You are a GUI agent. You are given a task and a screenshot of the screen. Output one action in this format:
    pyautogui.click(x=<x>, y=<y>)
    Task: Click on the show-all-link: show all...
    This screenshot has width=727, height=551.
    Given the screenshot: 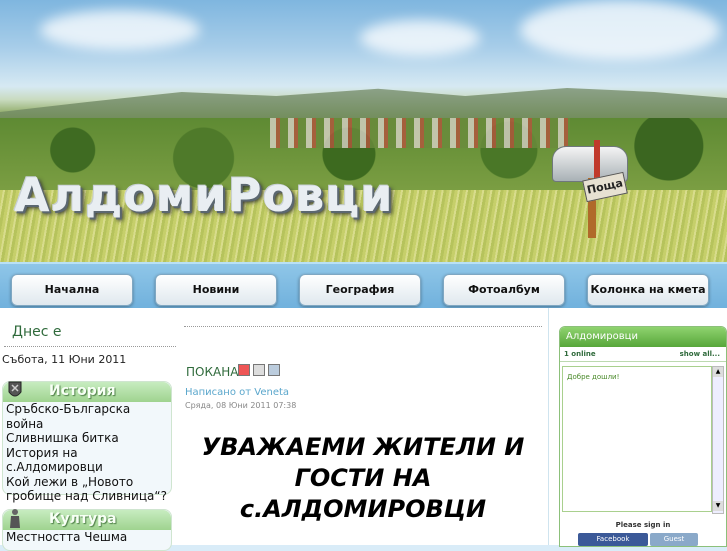 What is the action you would take?
    pyautogui.click(x=700, y=354)
    